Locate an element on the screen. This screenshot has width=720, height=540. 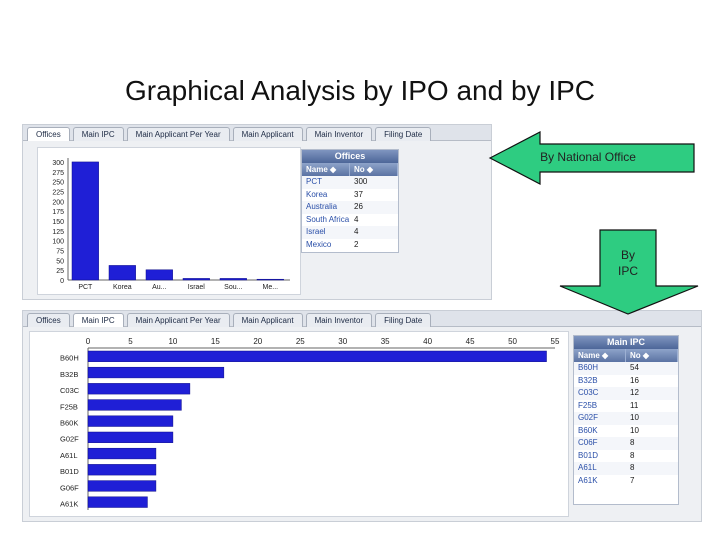
offices-row-name: PCT is located at coordinates (314, 181).